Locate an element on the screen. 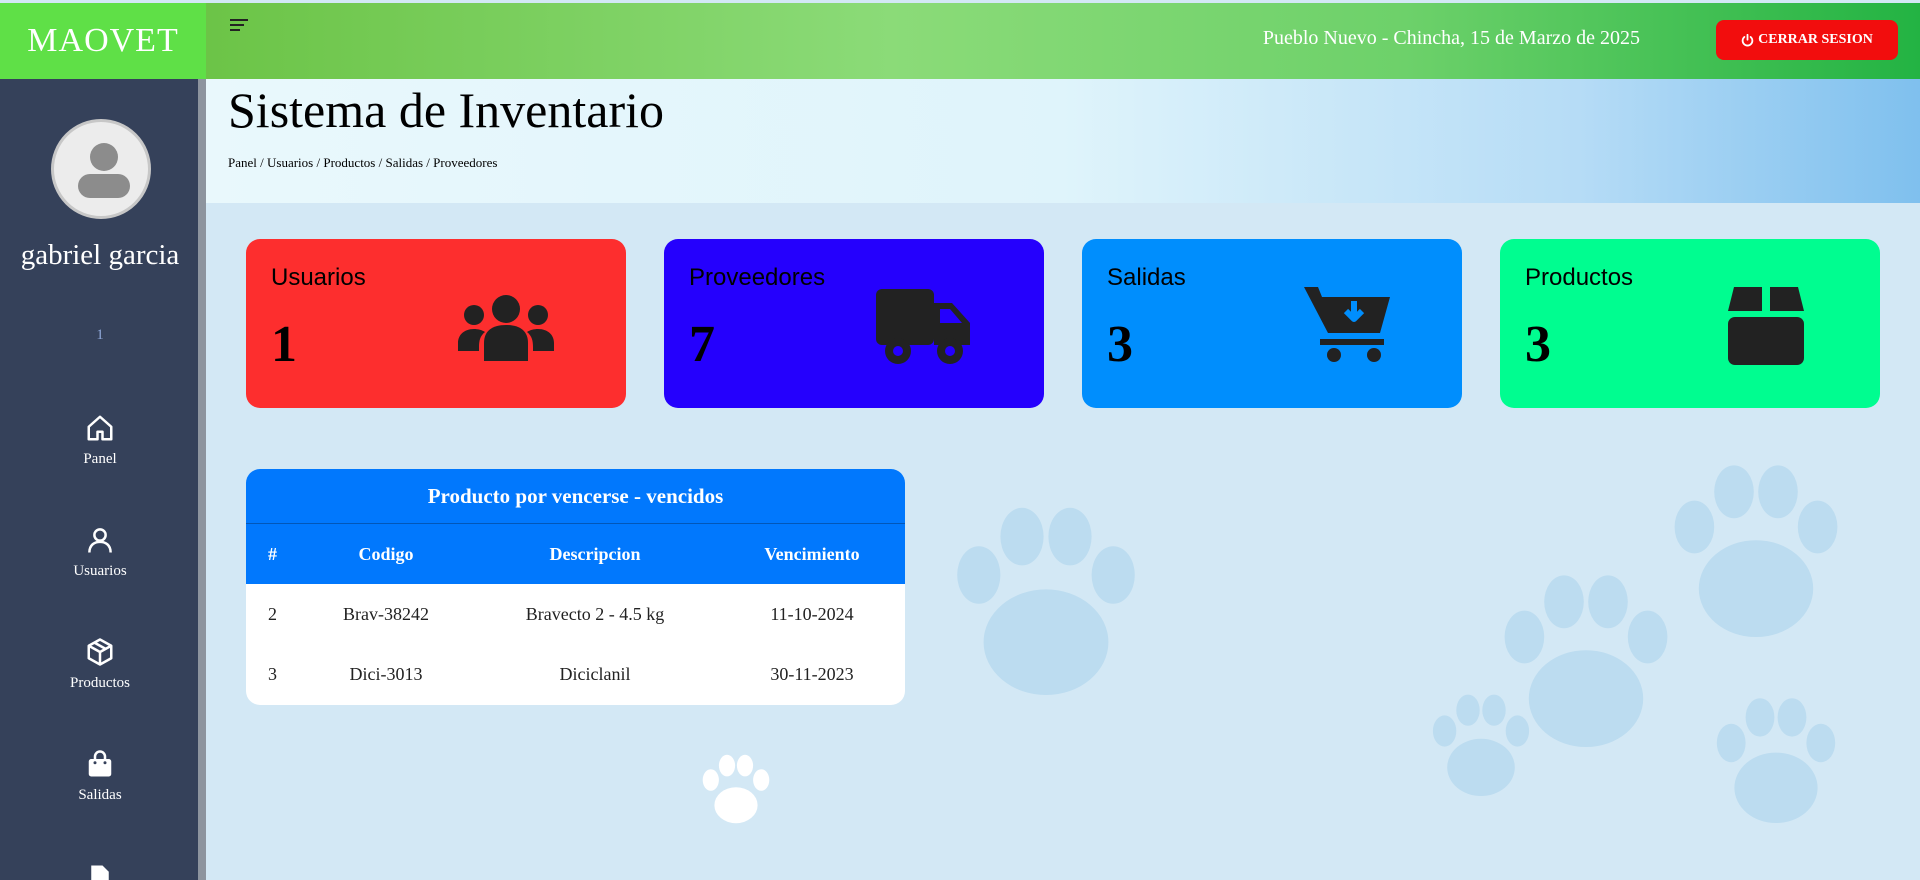 The image size is (1920, 880). document-icon is located at coordinates (100, 872).